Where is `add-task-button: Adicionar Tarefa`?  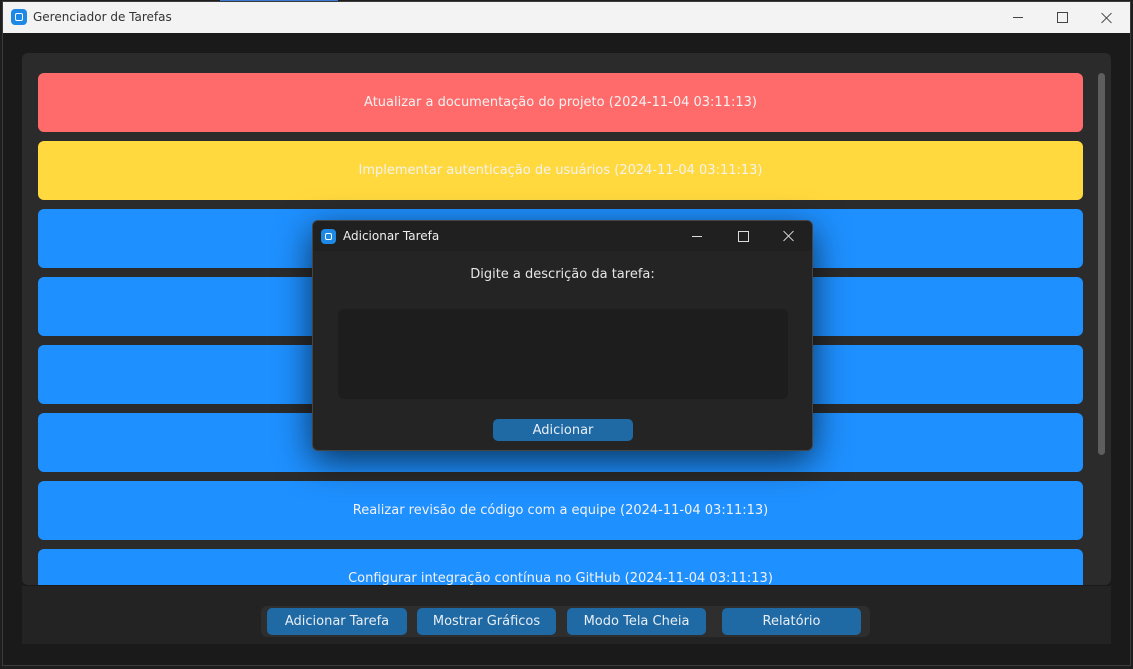 add-task-button: Adicionar Tarefa is located at coordinates (337, 621).